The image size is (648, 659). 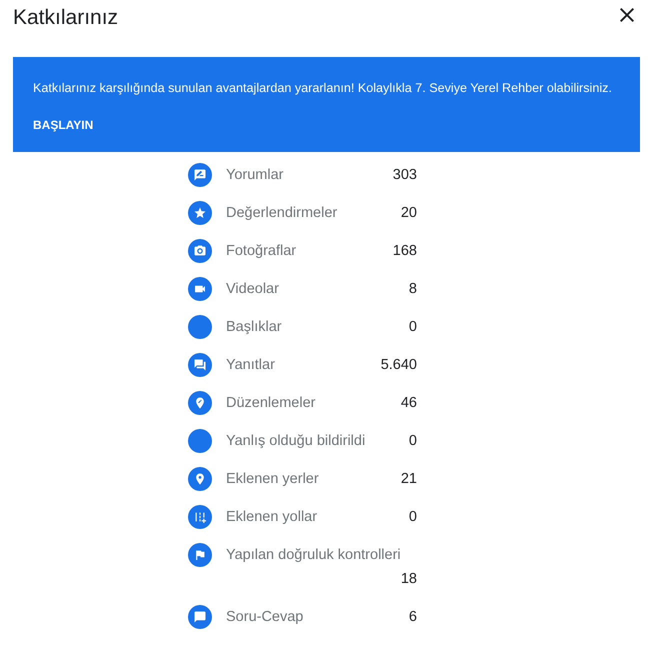 What do you see at coordinates (408, 403) in the screenshot?
I see `stat-value: 46` at bounding box center [408, 403].